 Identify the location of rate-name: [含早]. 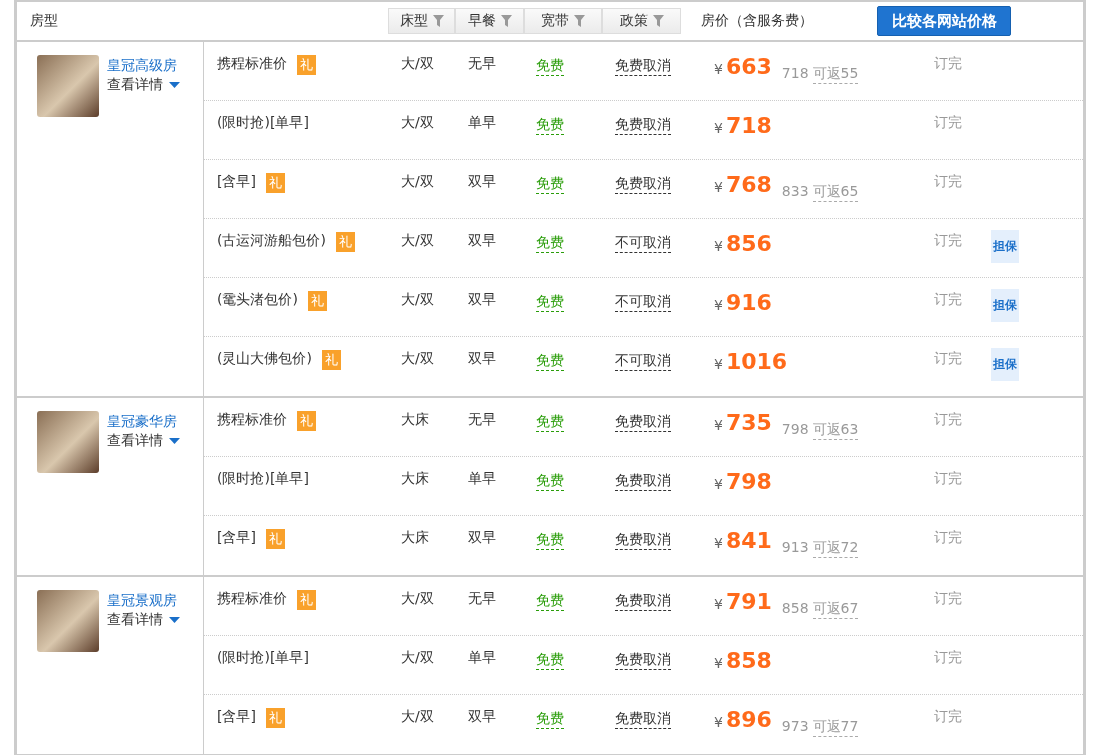
(236, 538).